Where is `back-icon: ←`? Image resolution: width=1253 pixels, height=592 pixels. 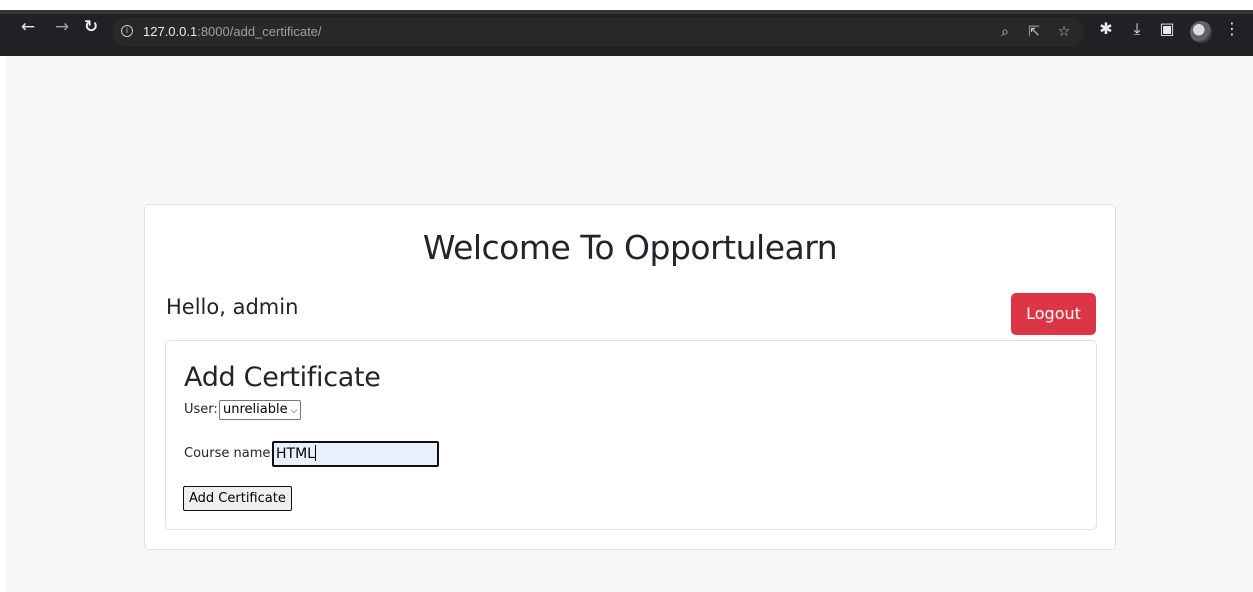
back-icon: ← is located at coordinates (28, 27).